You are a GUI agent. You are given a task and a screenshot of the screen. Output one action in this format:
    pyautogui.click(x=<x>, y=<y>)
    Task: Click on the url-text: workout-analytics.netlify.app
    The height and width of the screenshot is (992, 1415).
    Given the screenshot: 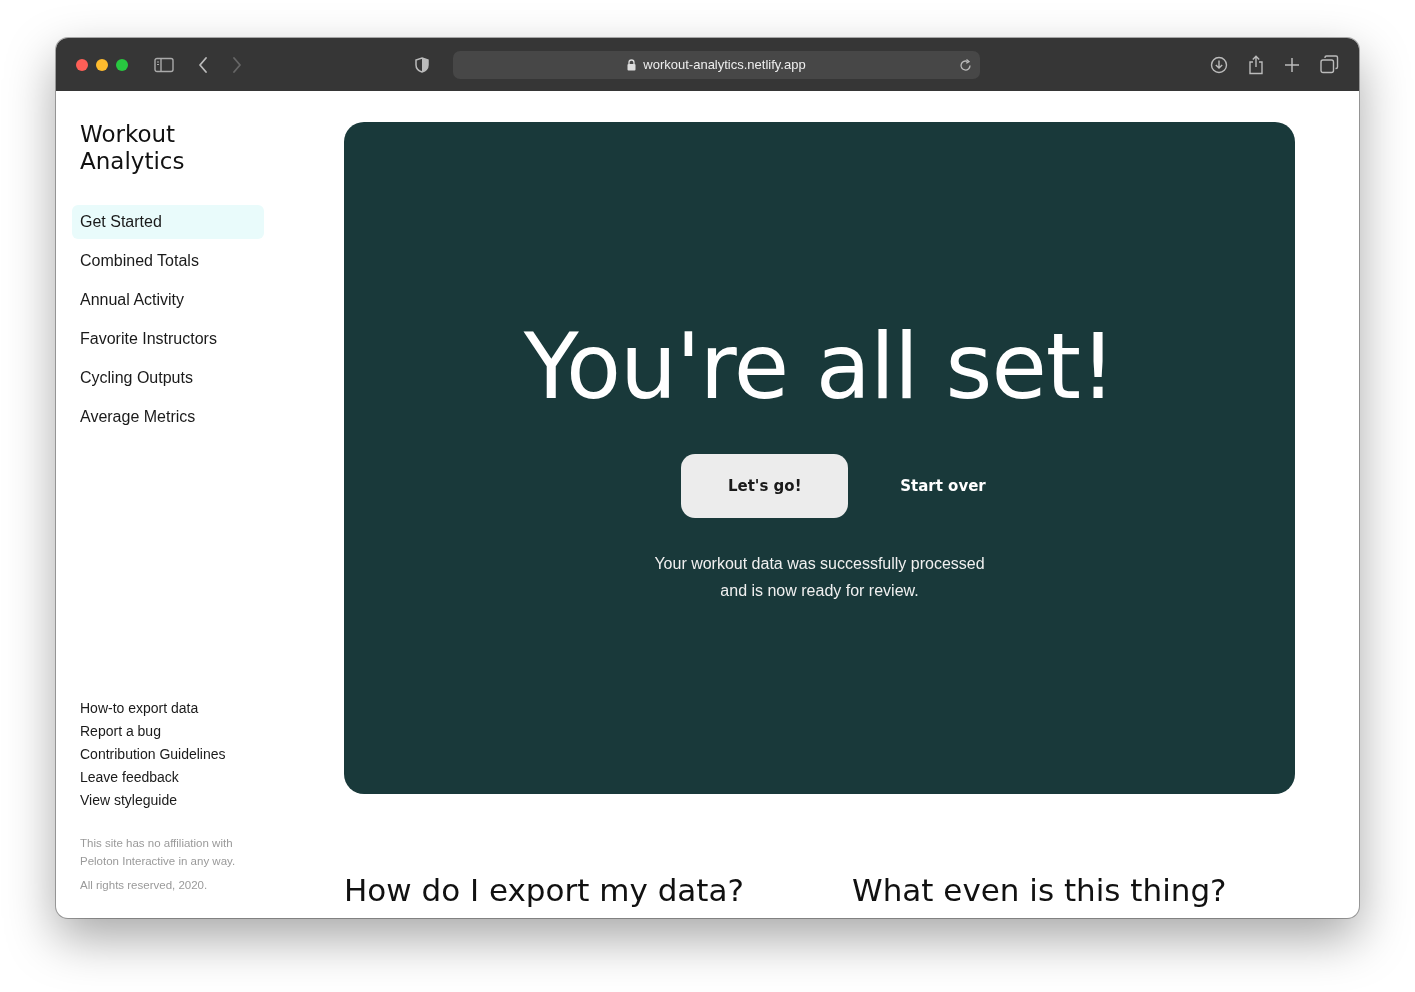 What is the action you would take?
    pyautogui.click(x=724, y=64)
    